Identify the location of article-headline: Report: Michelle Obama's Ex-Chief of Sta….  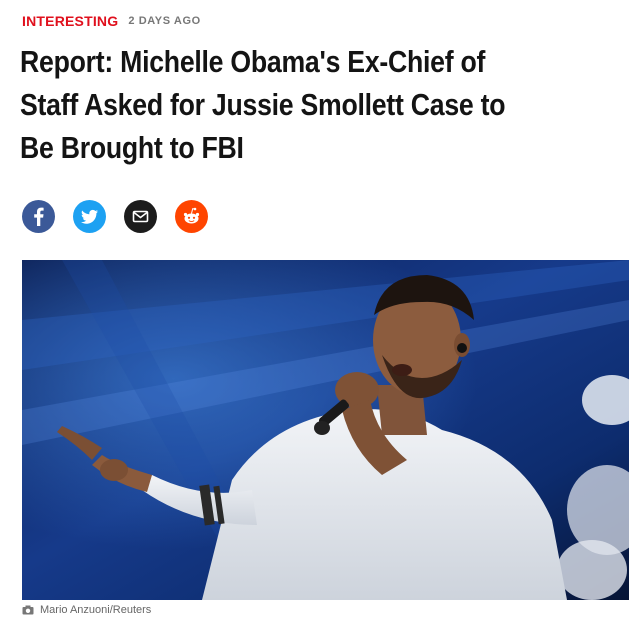
(263, 104).